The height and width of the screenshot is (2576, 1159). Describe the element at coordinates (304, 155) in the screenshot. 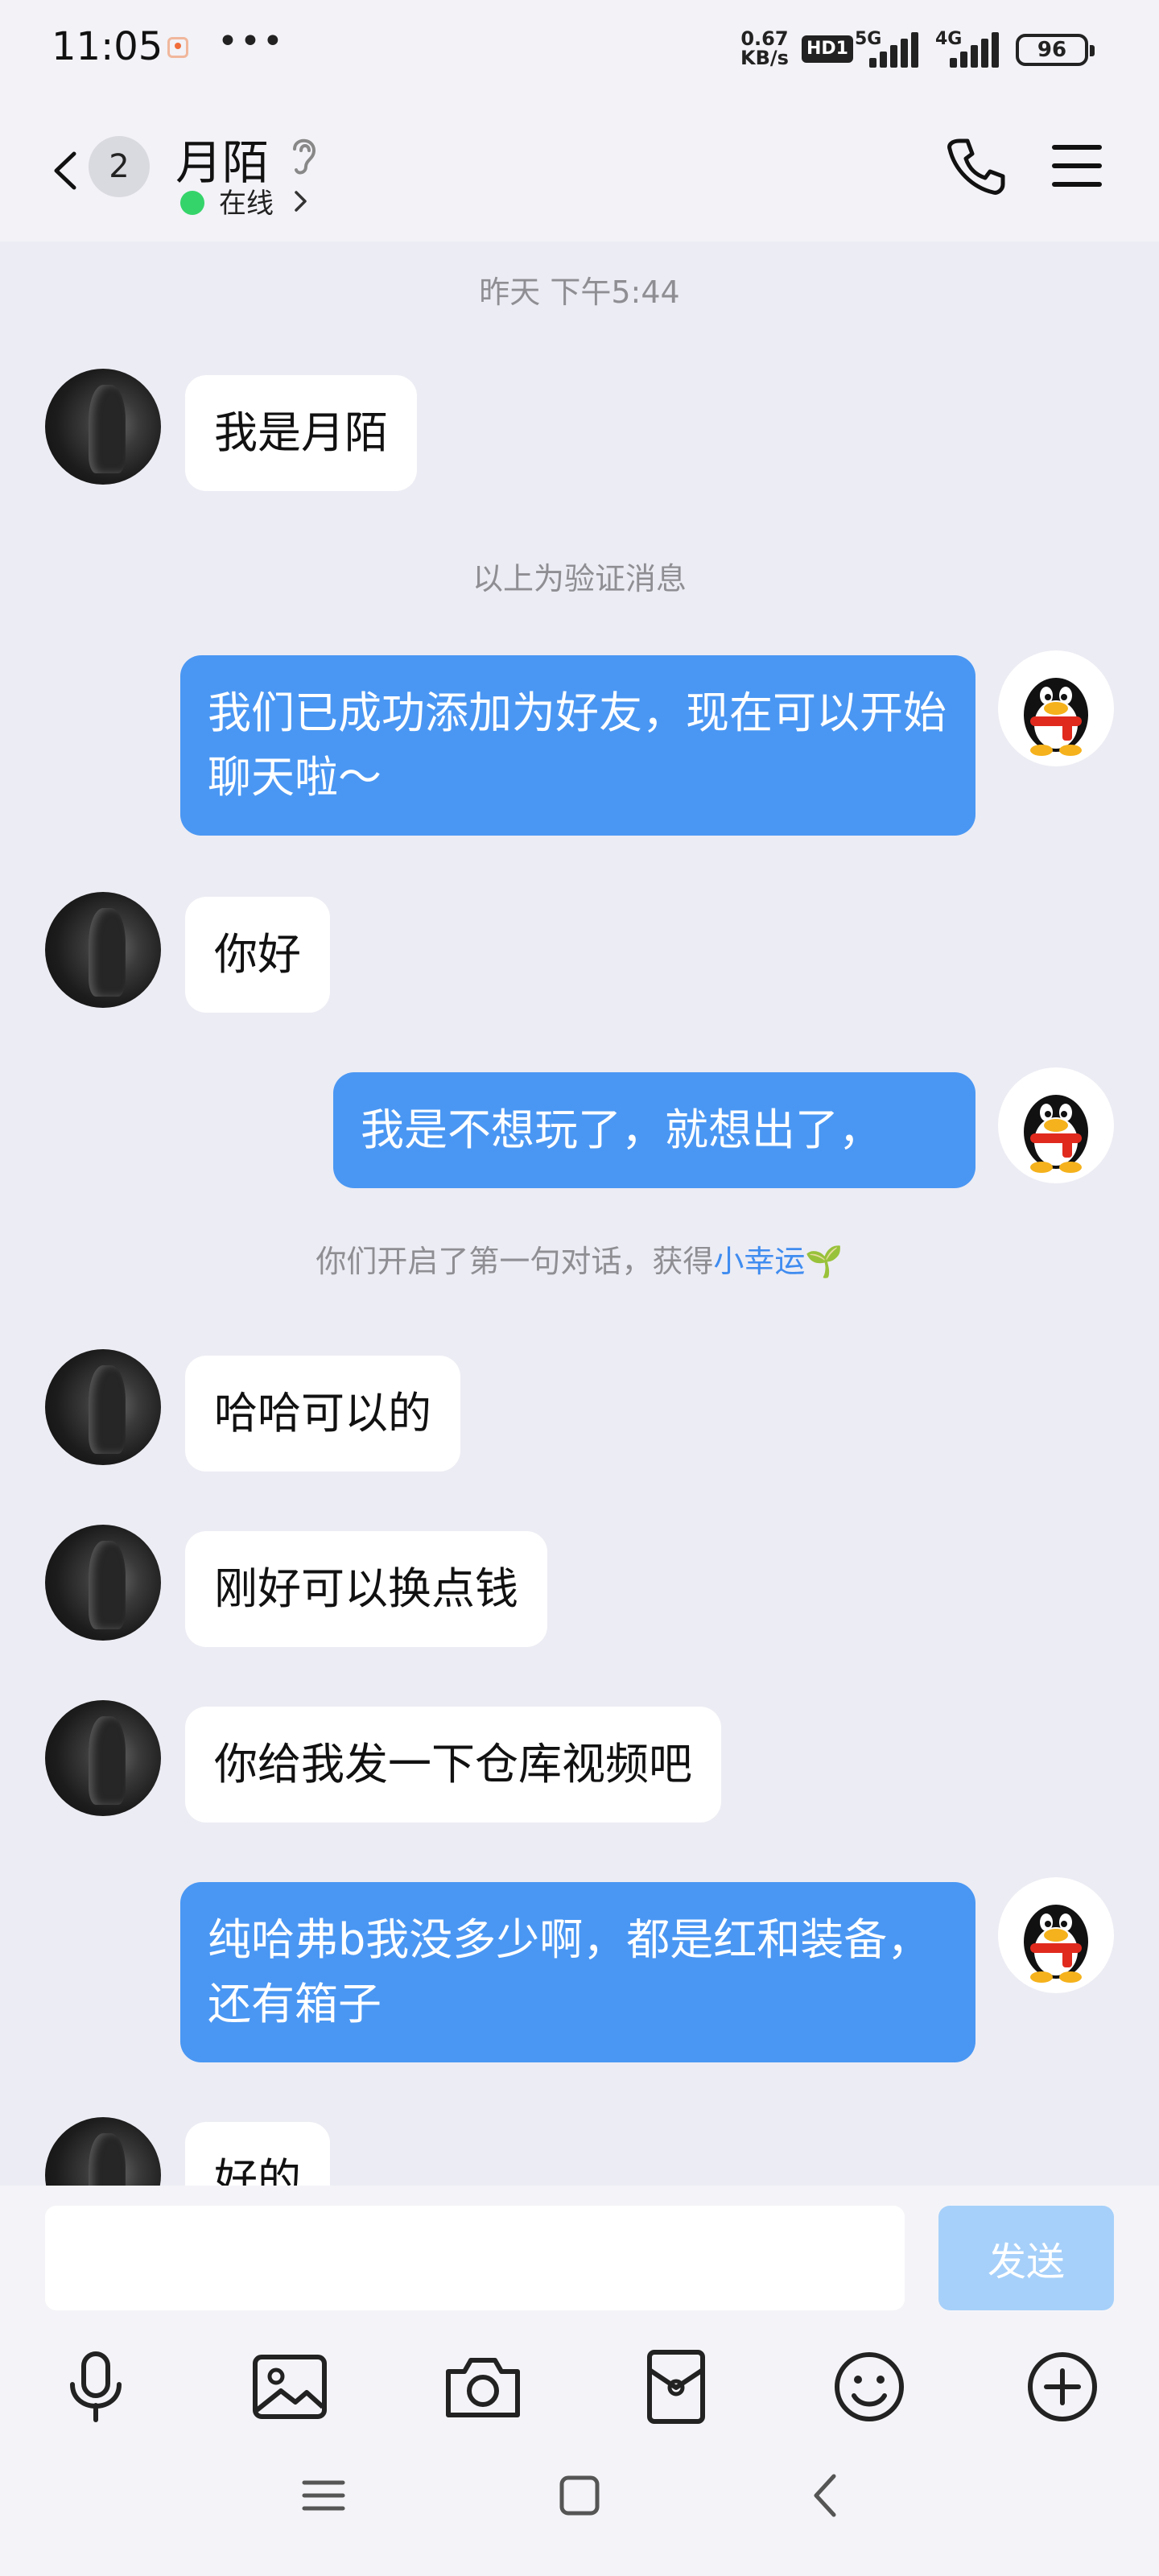

I see `earpiece-mode-icon` at that location.